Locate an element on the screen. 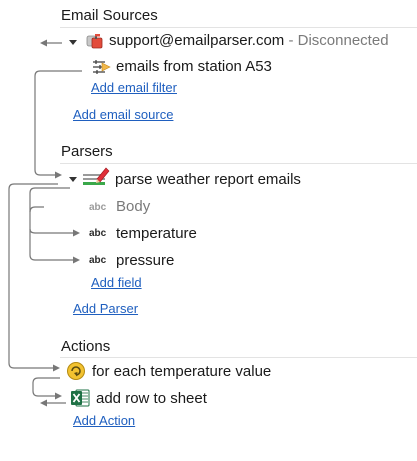  actions-heading: Actions is located at coordinates (86, 346).